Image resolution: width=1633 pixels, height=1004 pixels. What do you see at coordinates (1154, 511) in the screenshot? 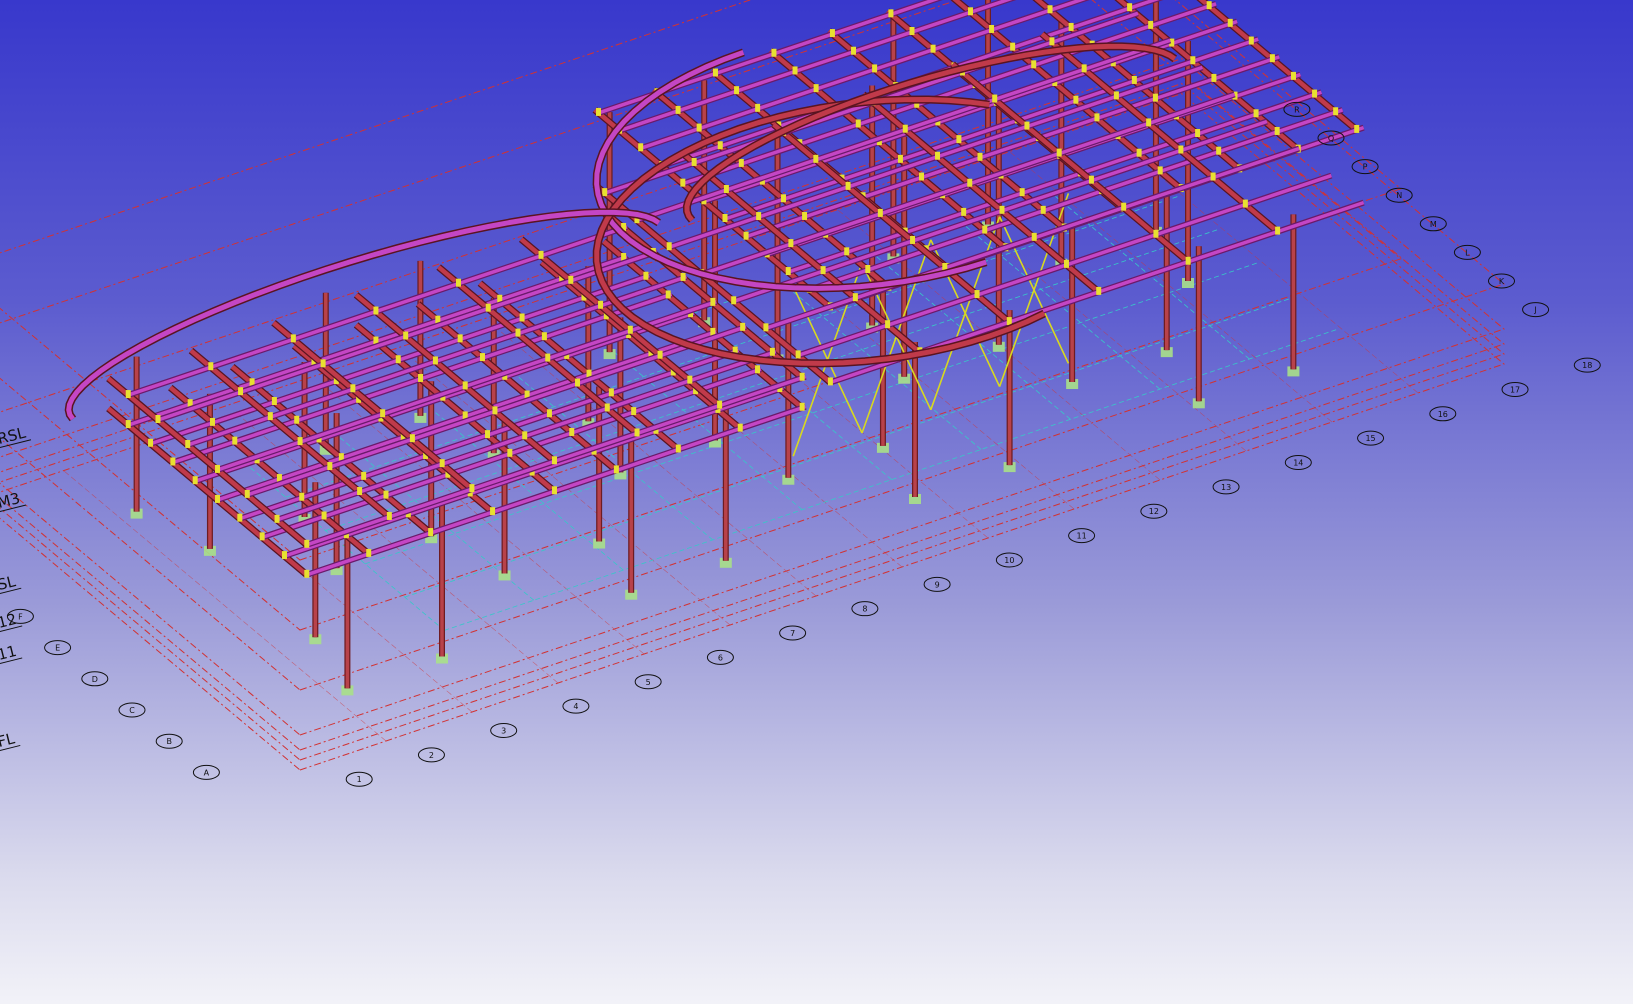
I see `grid-marker-label: 12` at bounding box center [1154, 511].